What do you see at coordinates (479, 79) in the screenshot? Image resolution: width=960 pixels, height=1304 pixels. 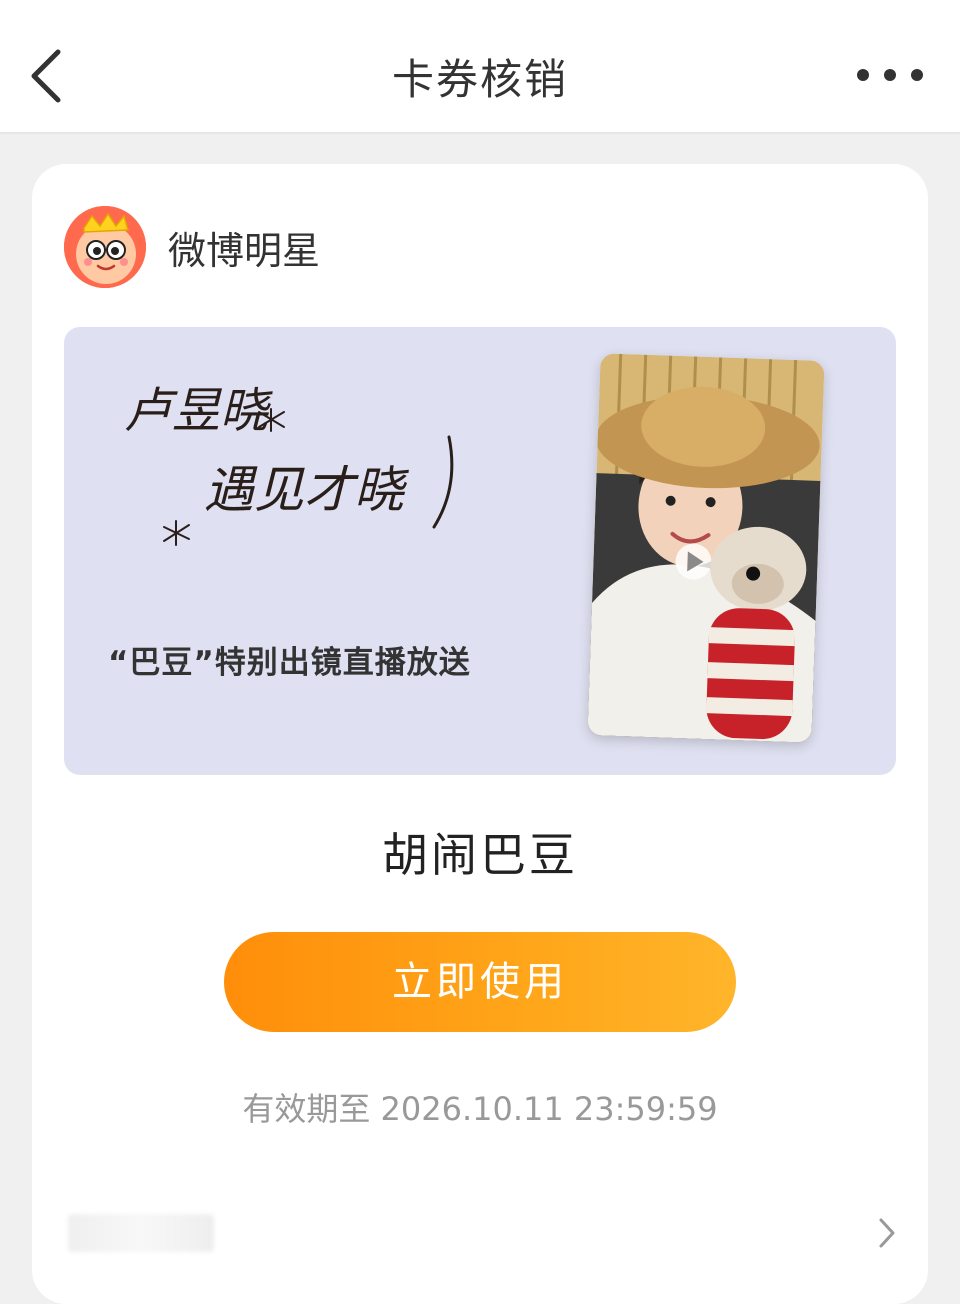 I see `page-title: 卡券核销` at bounding box center [479, 79].